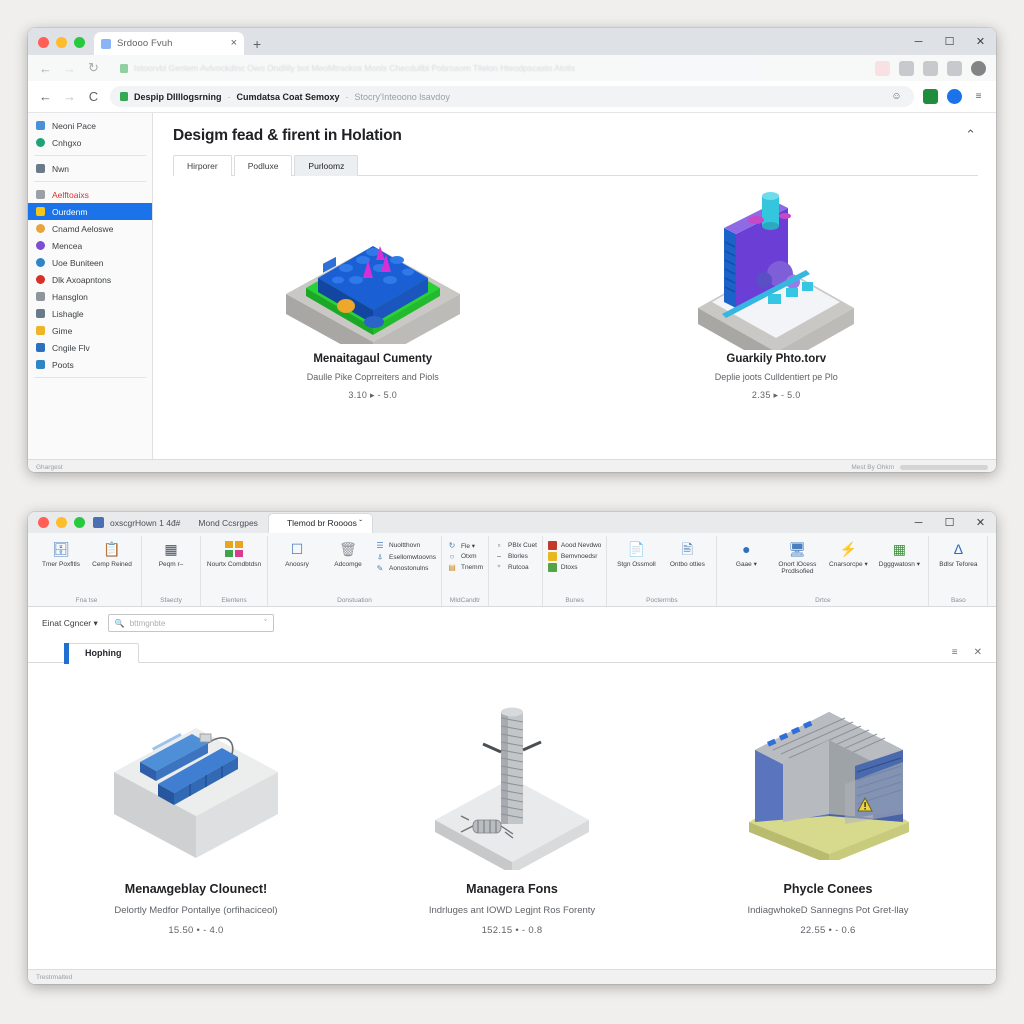 This screenshot has height=1024, width=1024. I want to click on extension-blue-icon, so click(954, 96).